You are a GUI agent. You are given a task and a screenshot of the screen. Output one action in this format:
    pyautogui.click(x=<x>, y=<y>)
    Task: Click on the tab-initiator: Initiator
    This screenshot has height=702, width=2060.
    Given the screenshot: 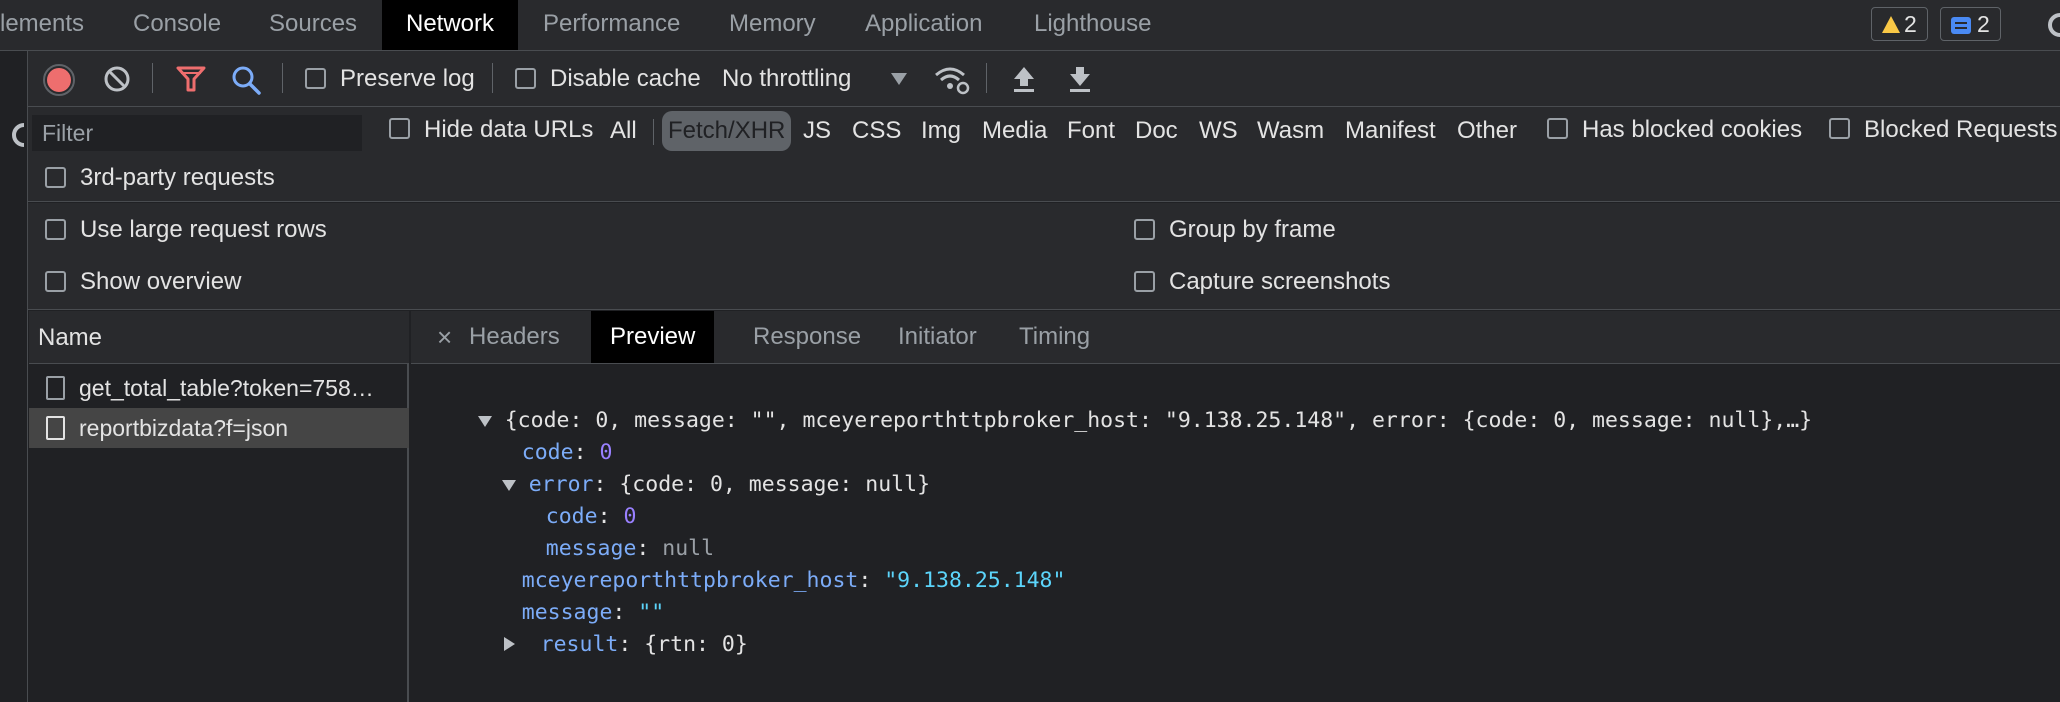 What is the action you would take?
    pyautogui.click(x=937, y=337)
    